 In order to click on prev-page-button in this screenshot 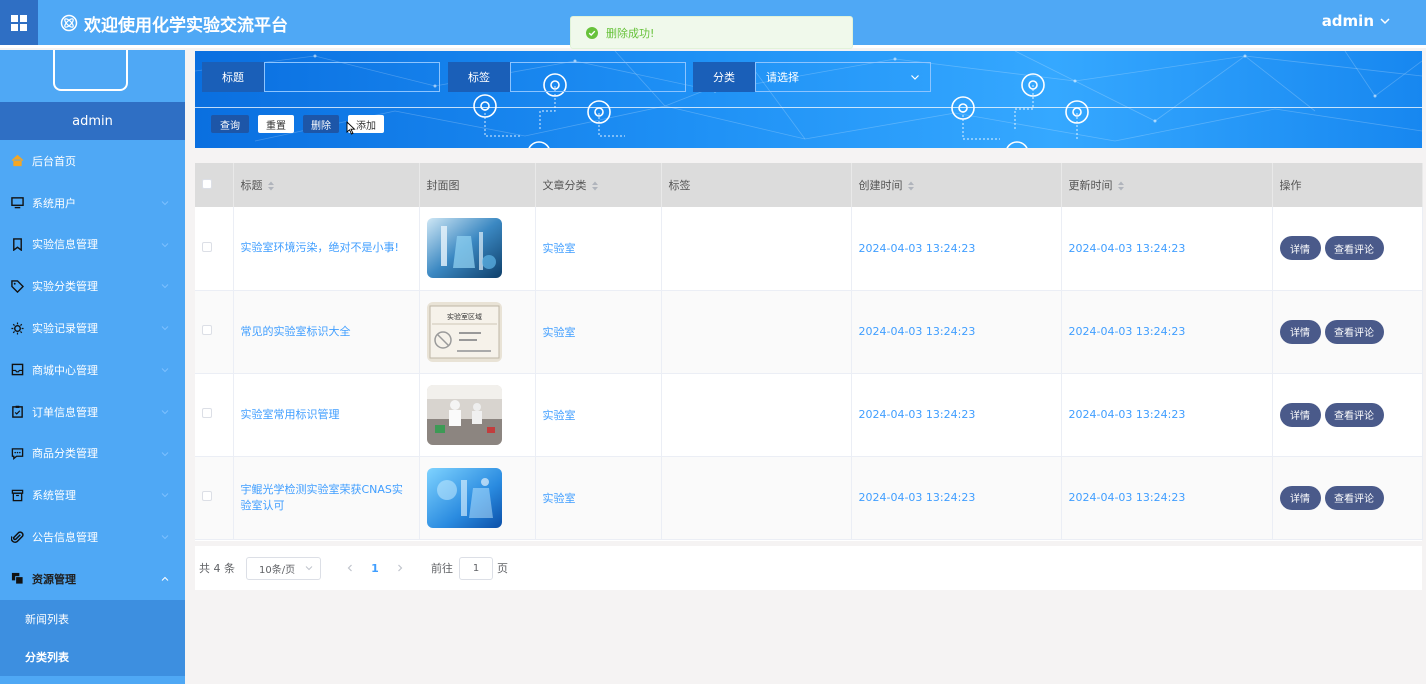, I will do `click(350, 568)`.